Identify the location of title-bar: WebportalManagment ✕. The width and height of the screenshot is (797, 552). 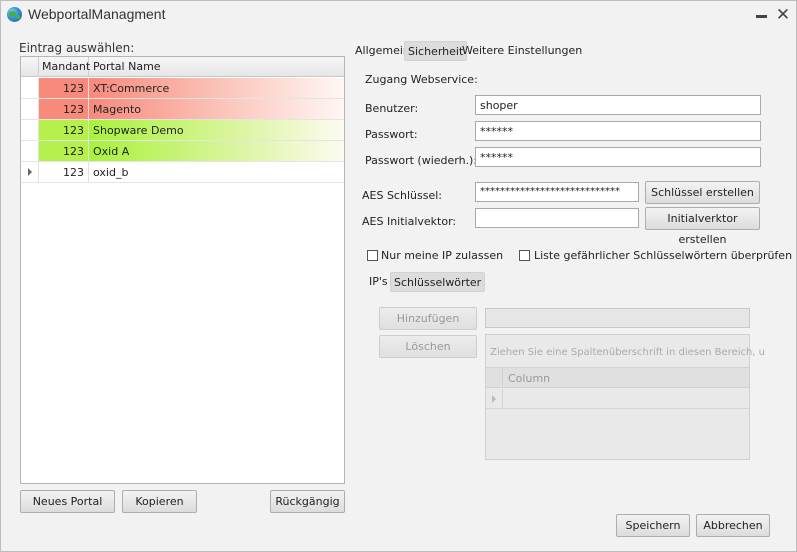
(398, 15).